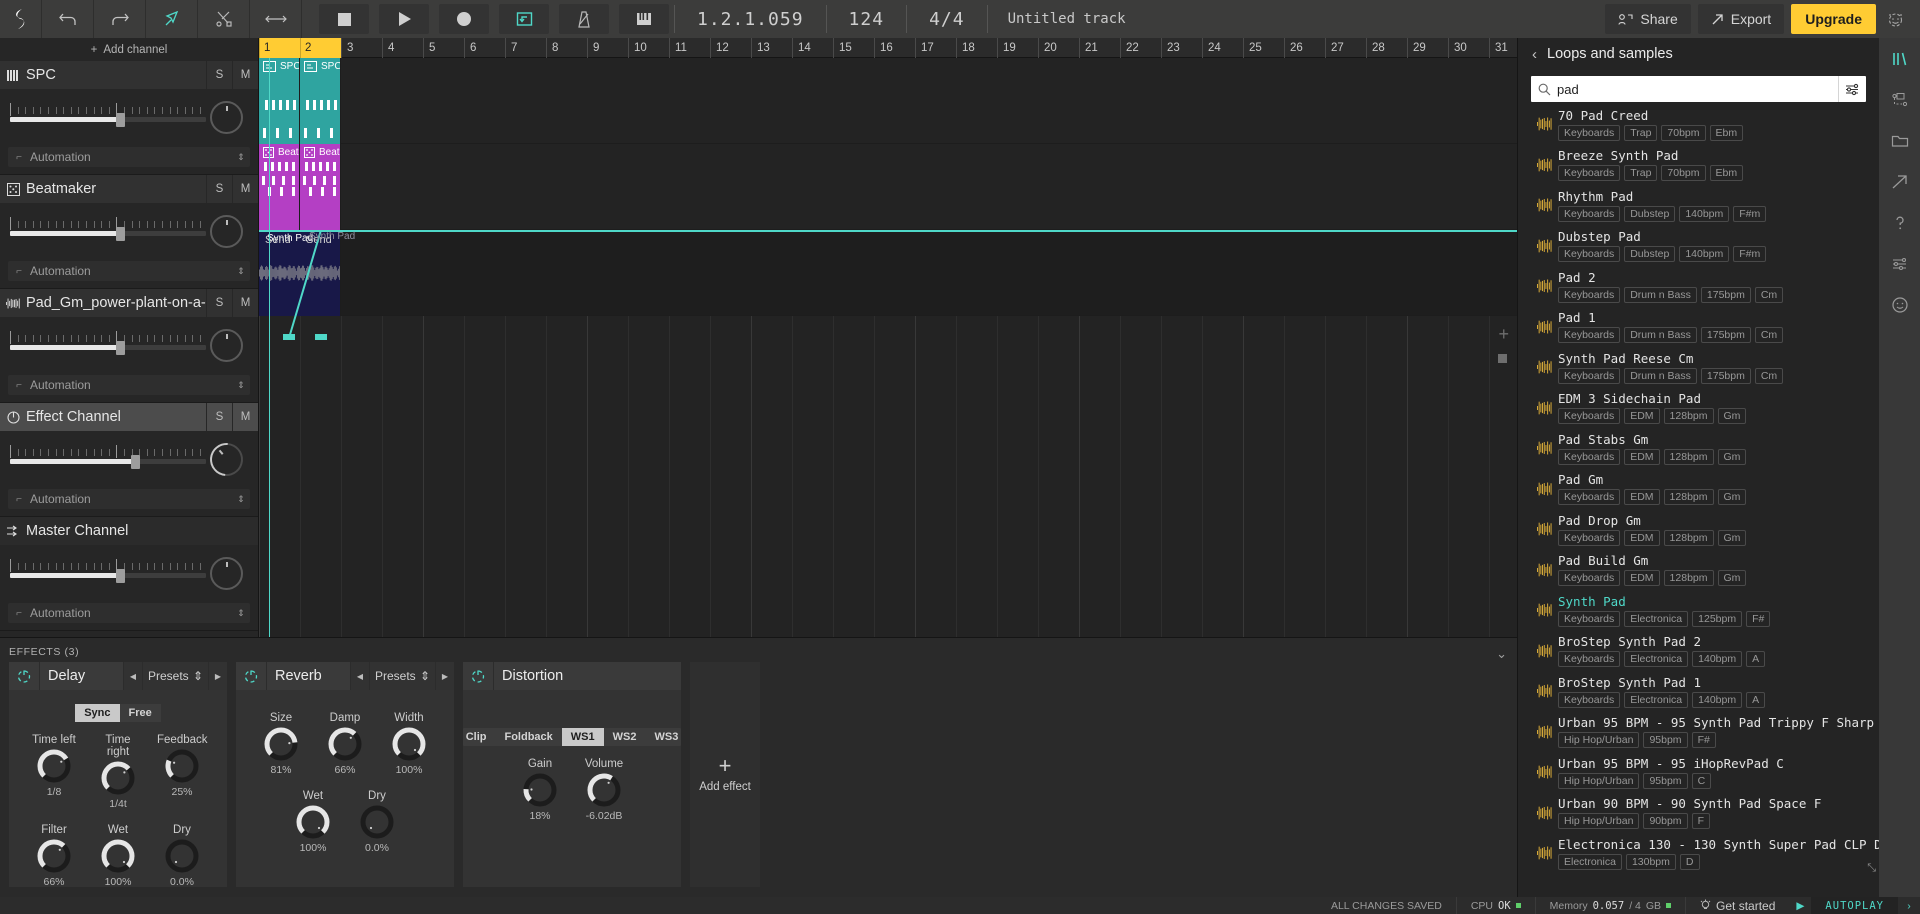  Describe the element at coordinates (1698, 246) in the screenshot. I see `loop-item-3: Dubstep Pad Keyboards Dubstep 140bpm F#m` at that location.